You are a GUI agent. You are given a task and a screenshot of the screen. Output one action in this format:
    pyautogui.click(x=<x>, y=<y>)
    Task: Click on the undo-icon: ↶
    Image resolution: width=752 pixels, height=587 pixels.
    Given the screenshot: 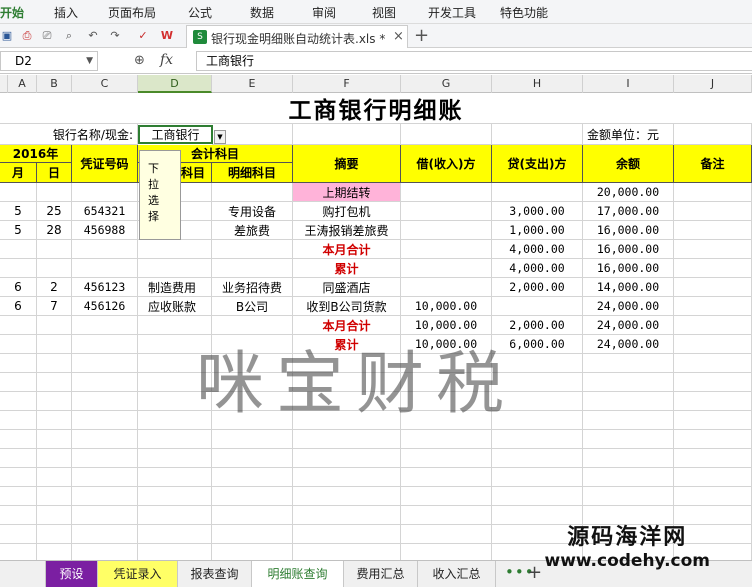 What is the action you would take?
    pyautogui.click(x=93, y=36)
    